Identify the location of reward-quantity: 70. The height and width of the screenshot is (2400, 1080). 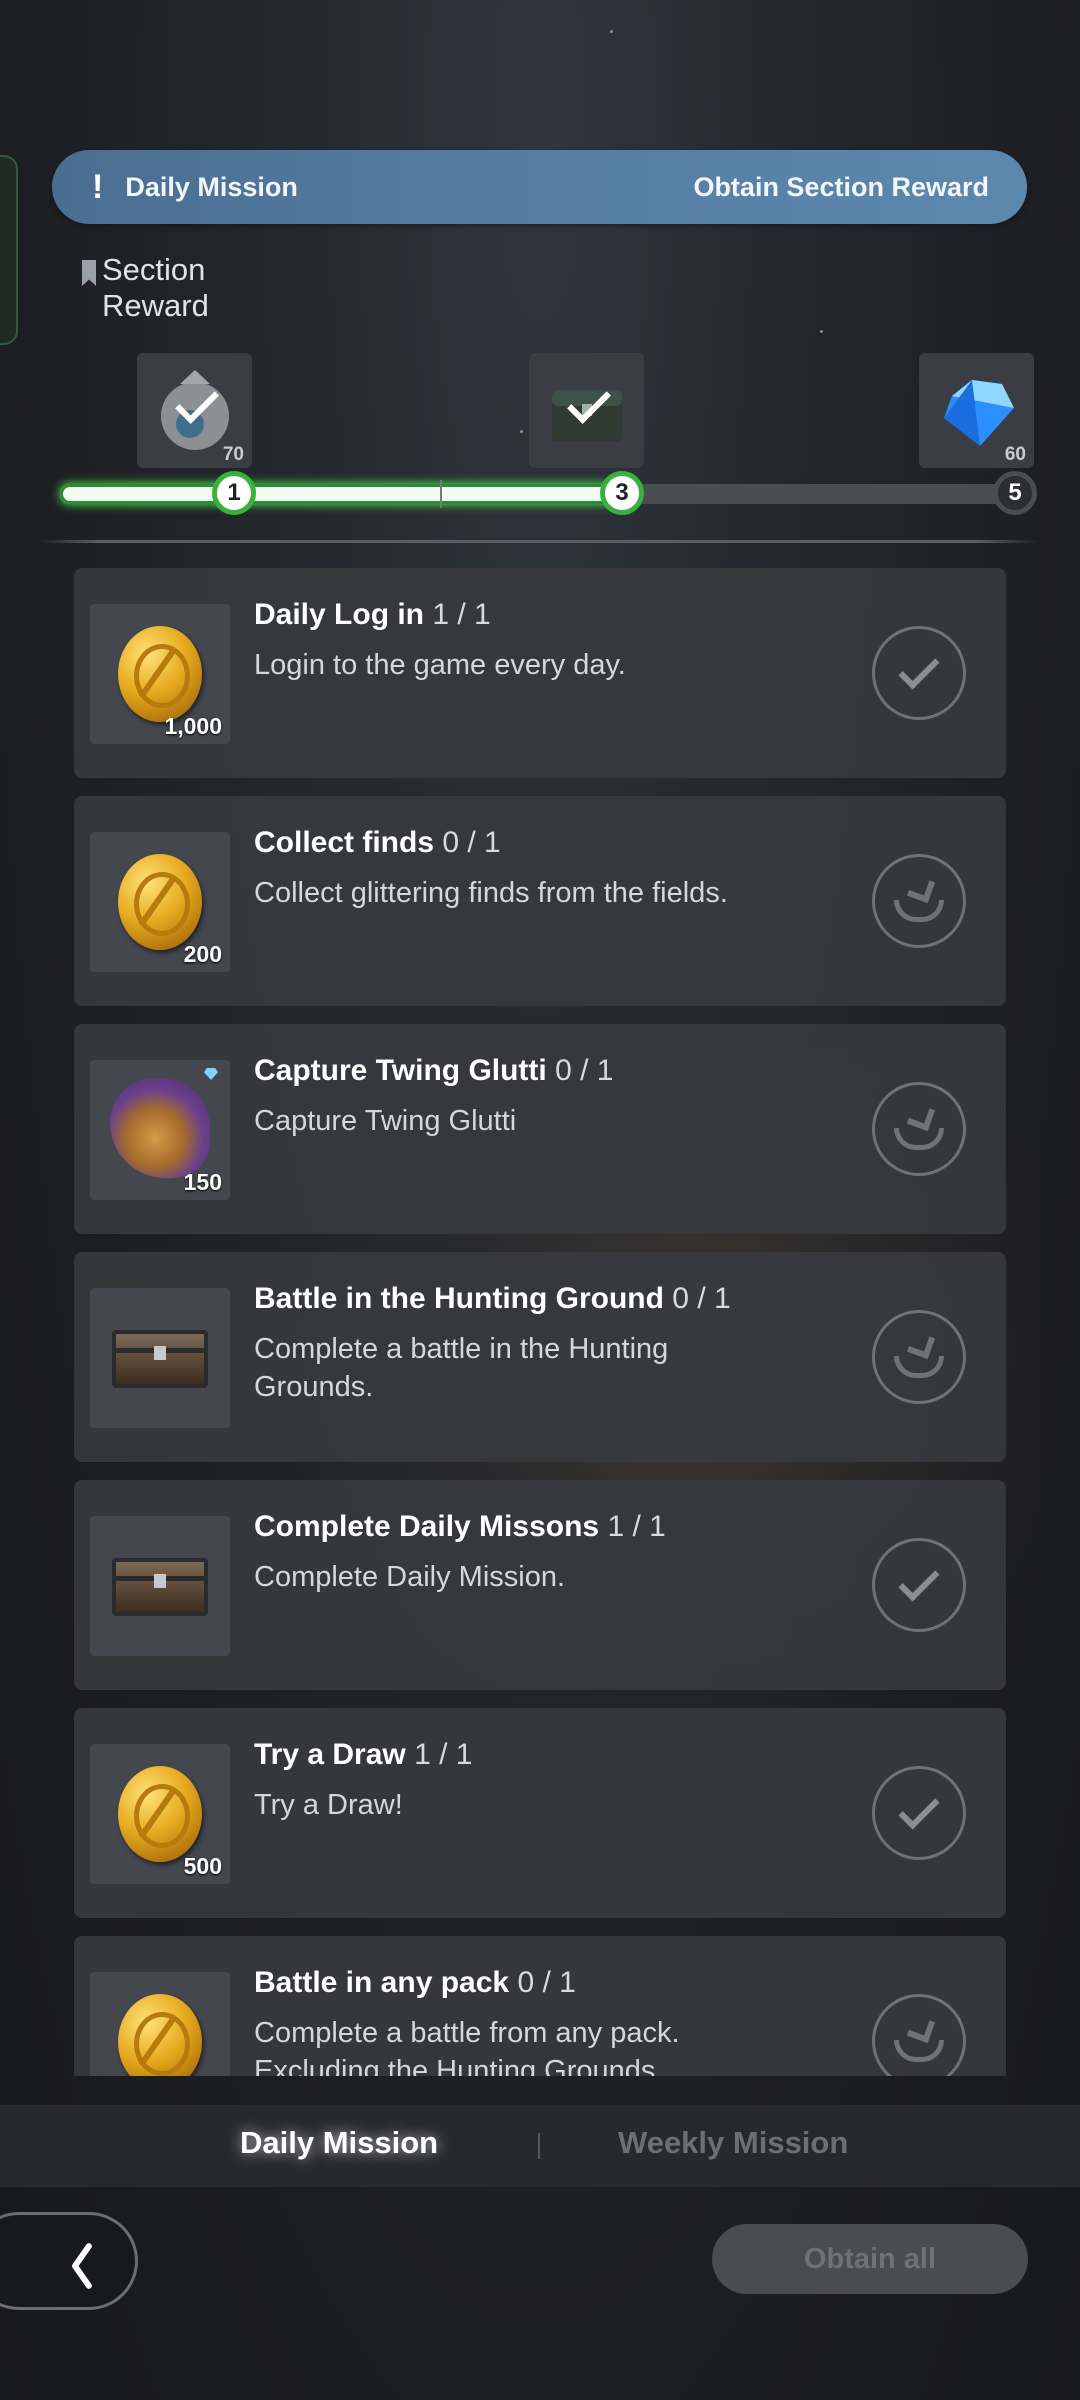
(233, 454).